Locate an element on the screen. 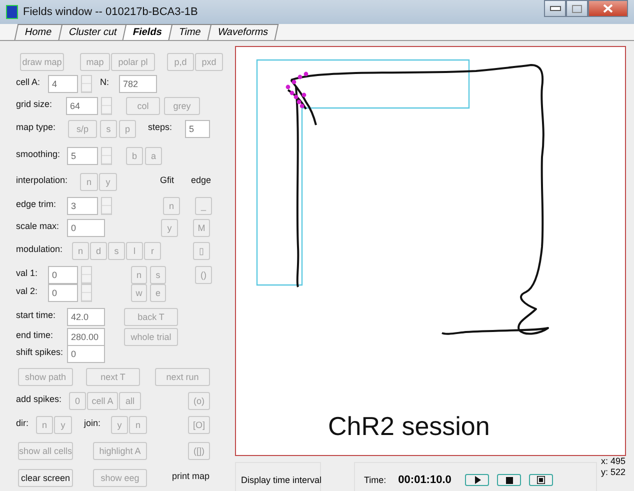 Image resolution: width=634 pixels, height=491 pixels. tab: Waveforms is located at coordinates (244, 32).